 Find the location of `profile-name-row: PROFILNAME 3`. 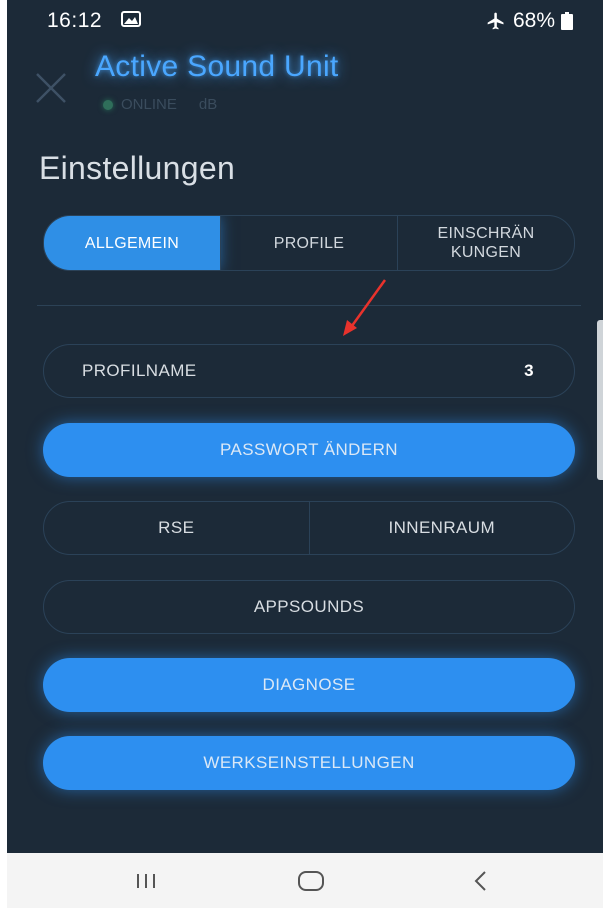

profile-name-row: PROFILNAME 3 is located at coordinates (309, 371).